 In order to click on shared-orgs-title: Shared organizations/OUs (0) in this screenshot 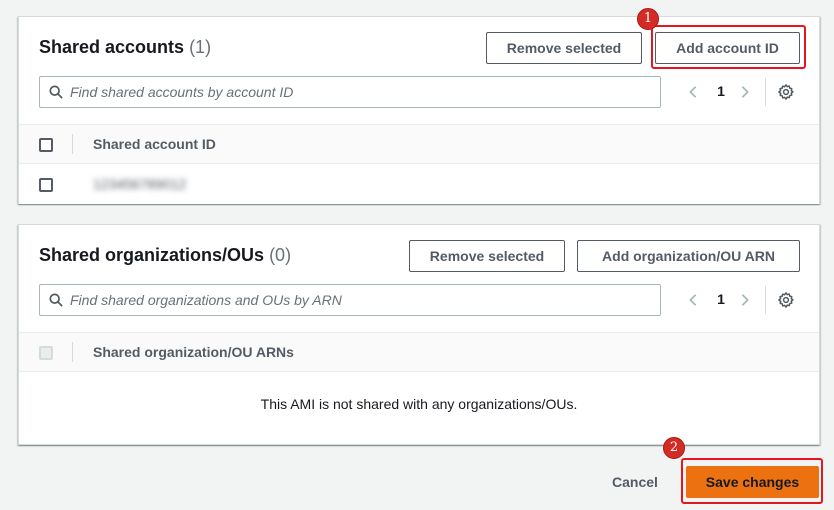, I will do `click(165, 255)`.